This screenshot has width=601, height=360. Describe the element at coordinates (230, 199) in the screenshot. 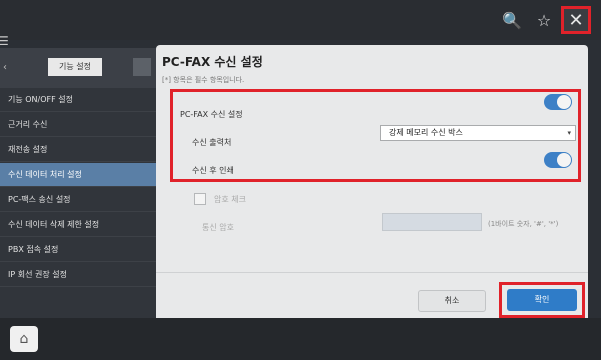

I see `password-check-label: 암호 체크` at that location.